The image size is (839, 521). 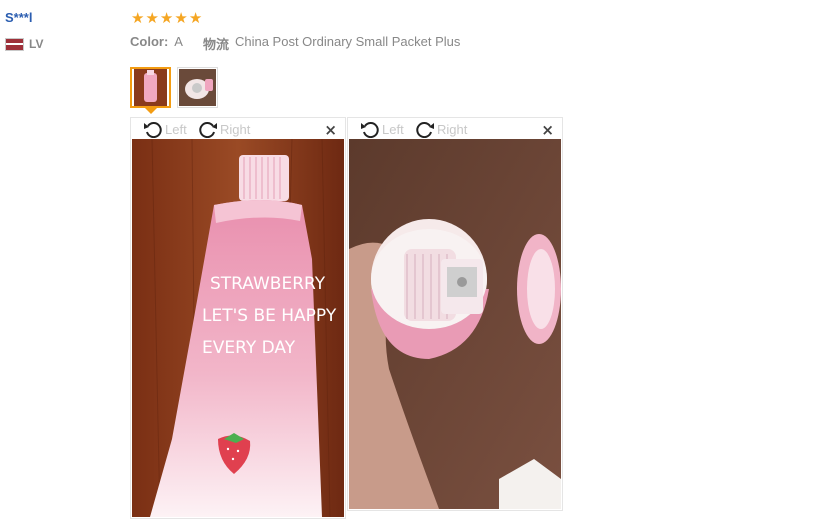 I want to click on country-code: LV, so click(x=36, y=44).